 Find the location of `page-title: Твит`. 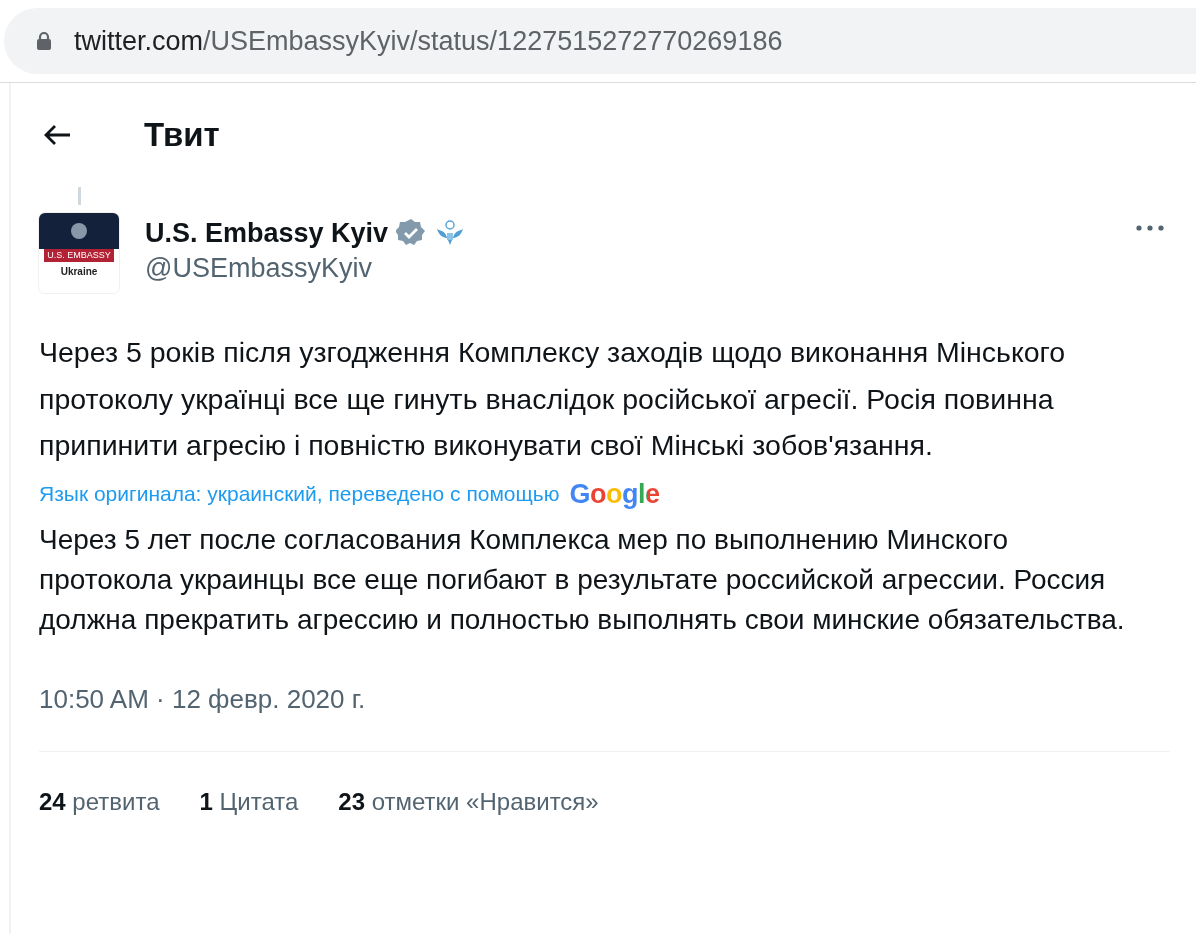

page-title: Твит is located at coordinates (182, 135).